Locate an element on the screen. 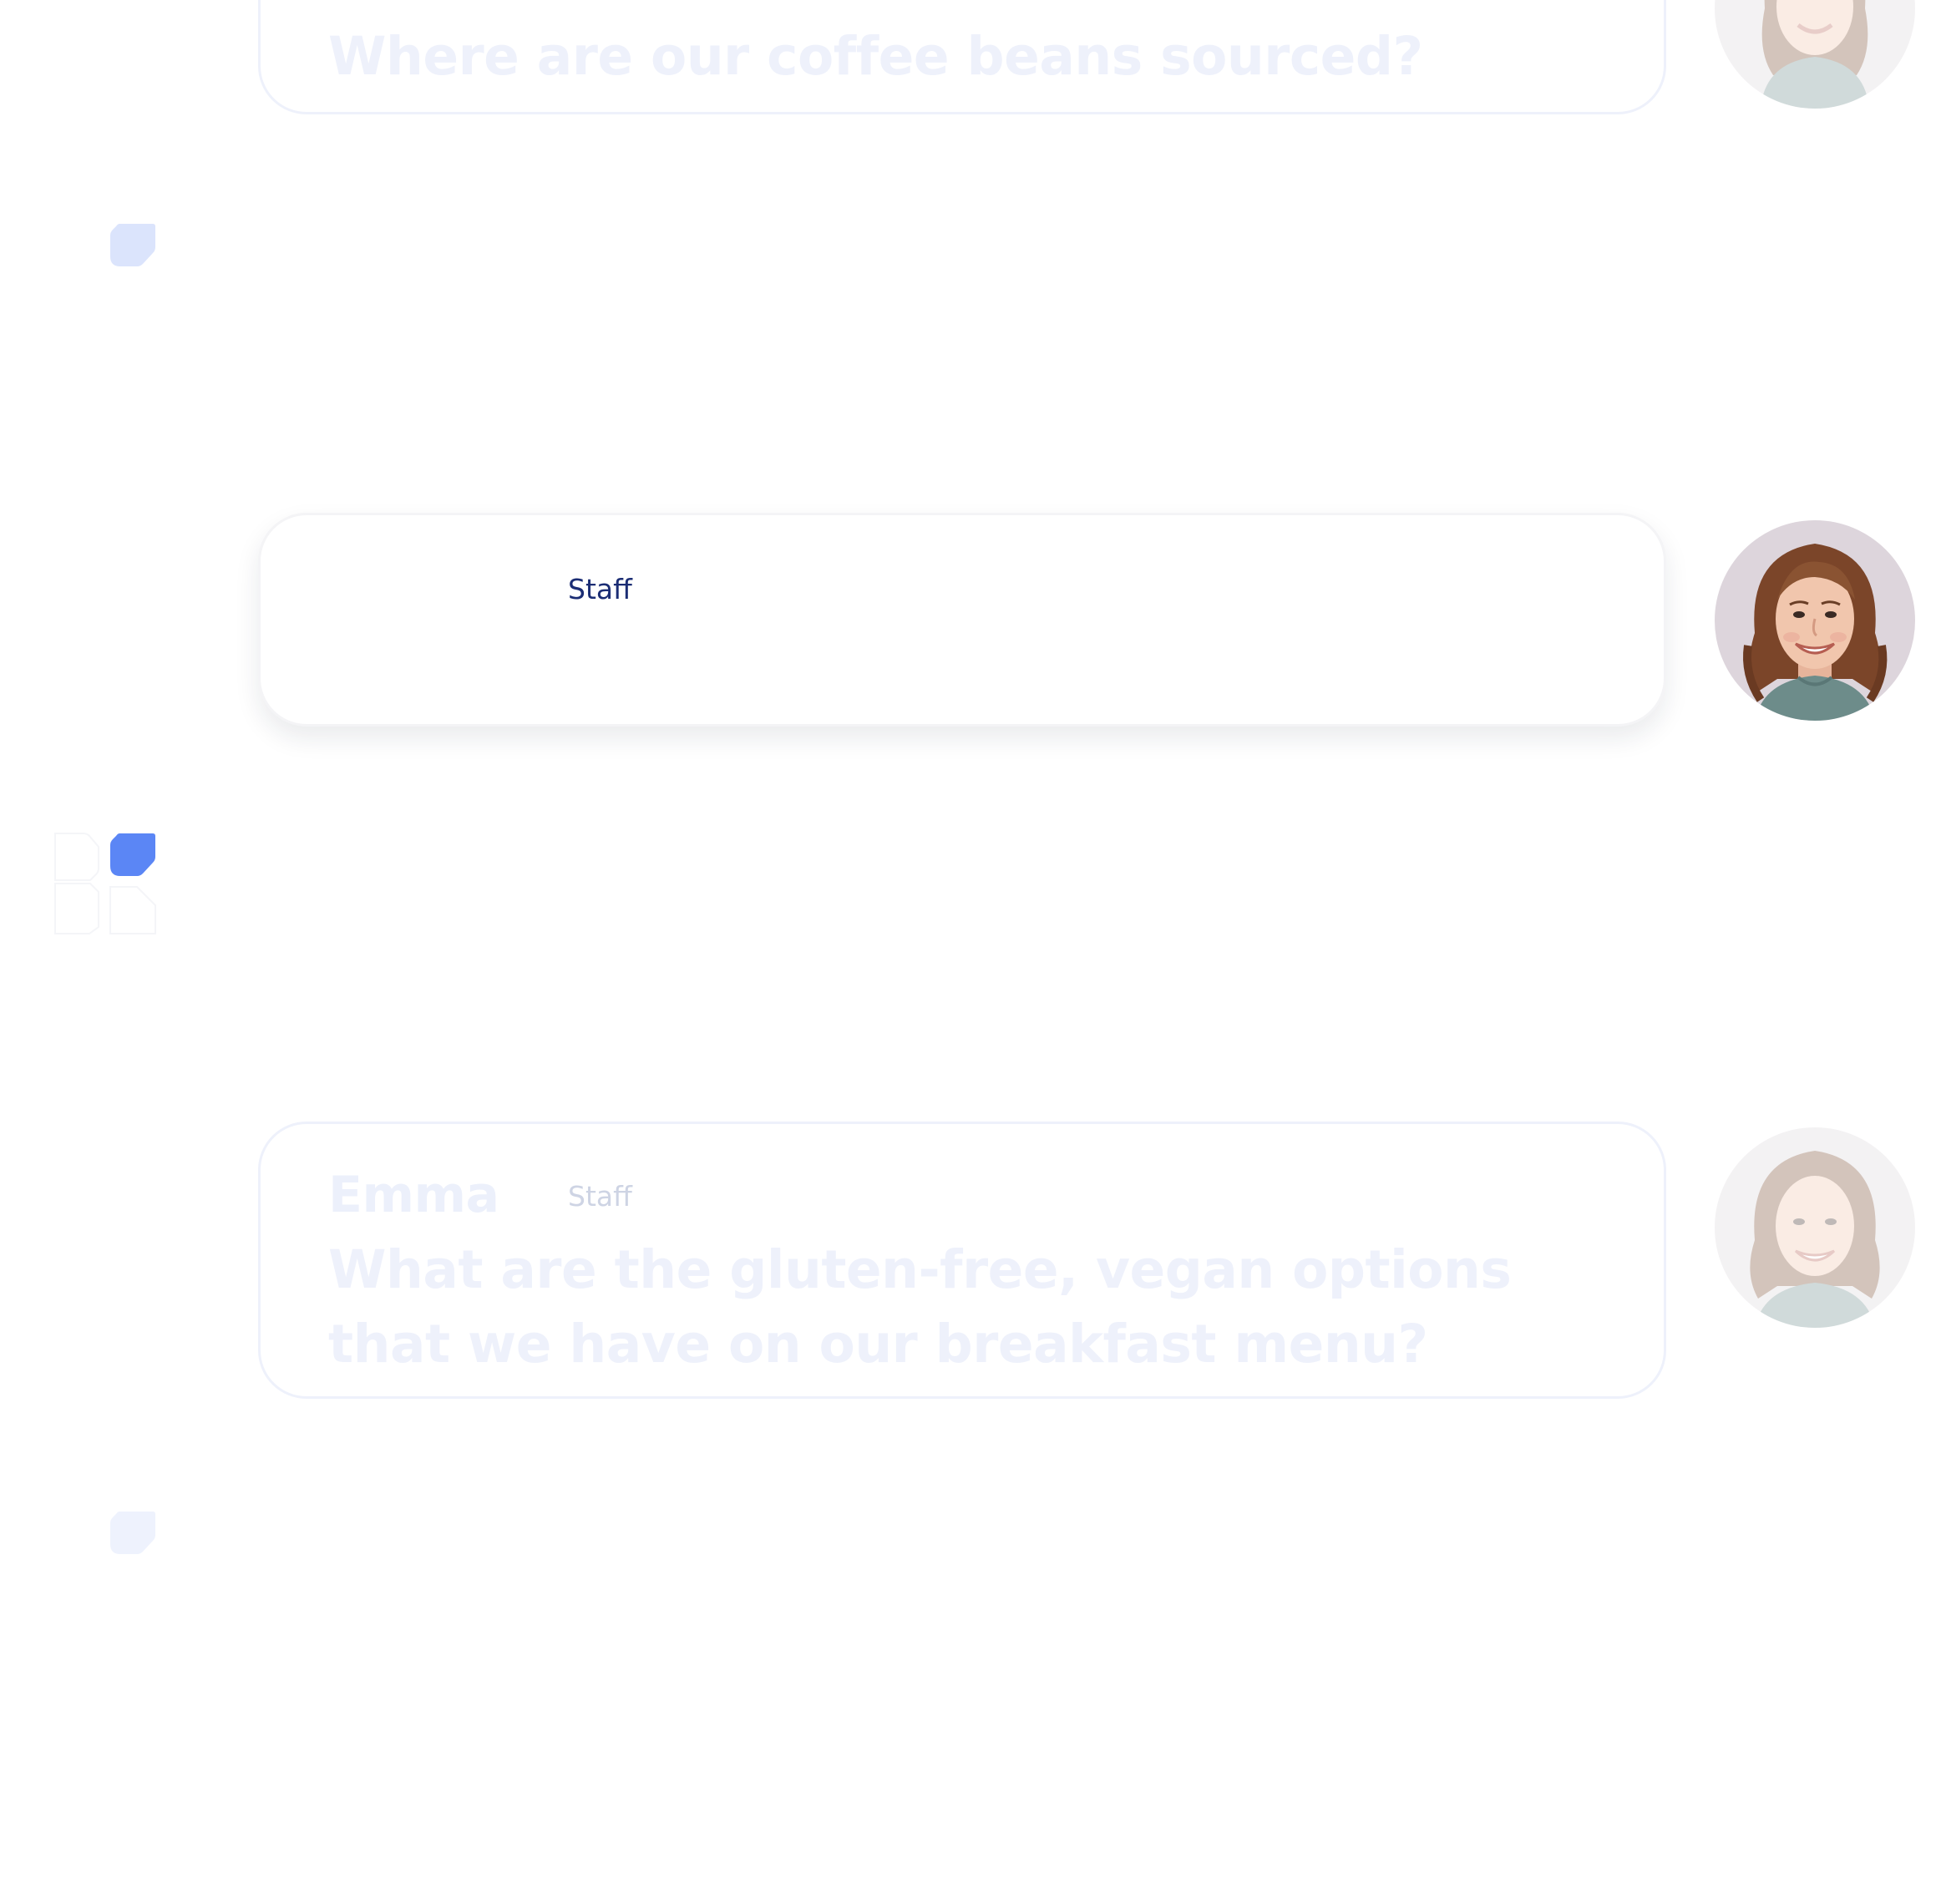  message-question-line-2: that we have on our breakfast menu? is located at coordinates (878, 1344).